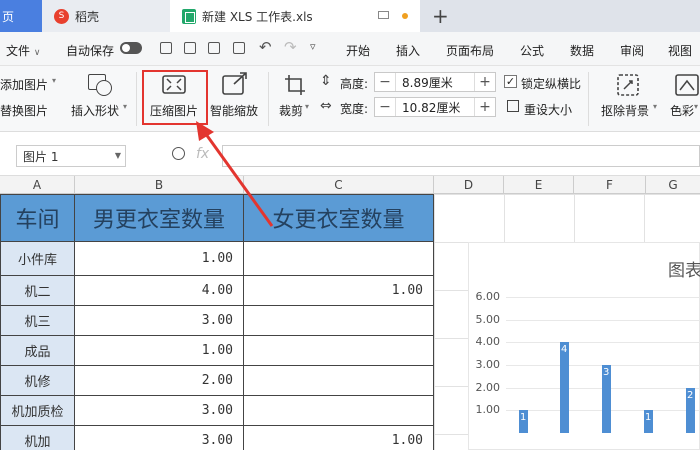  I want to click on table-cell-workshop: 机修, so click(37, 381).